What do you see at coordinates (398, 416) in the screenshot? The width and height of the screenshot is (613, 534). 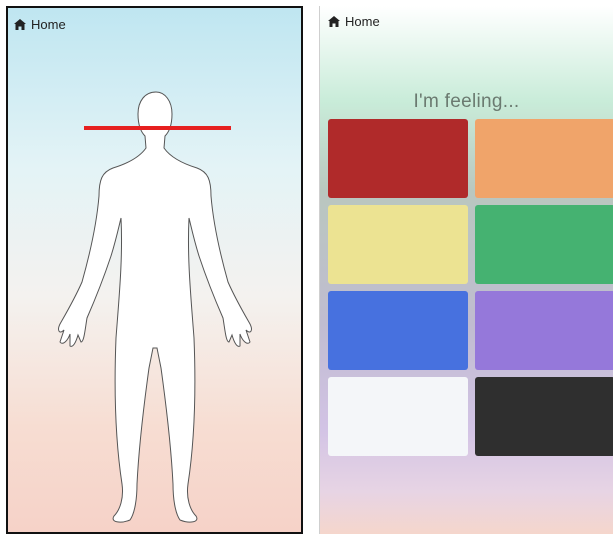 I see `feeling-tile-white` at bounding box center [398, 416].